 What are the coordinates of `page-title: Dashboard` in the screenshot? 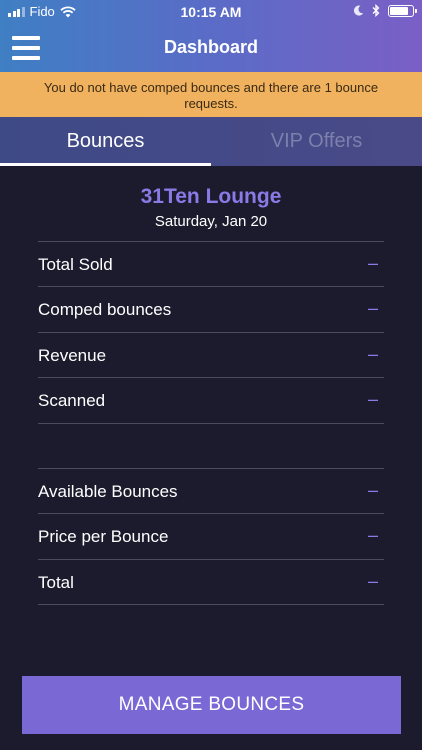 It's located at (211, 47).